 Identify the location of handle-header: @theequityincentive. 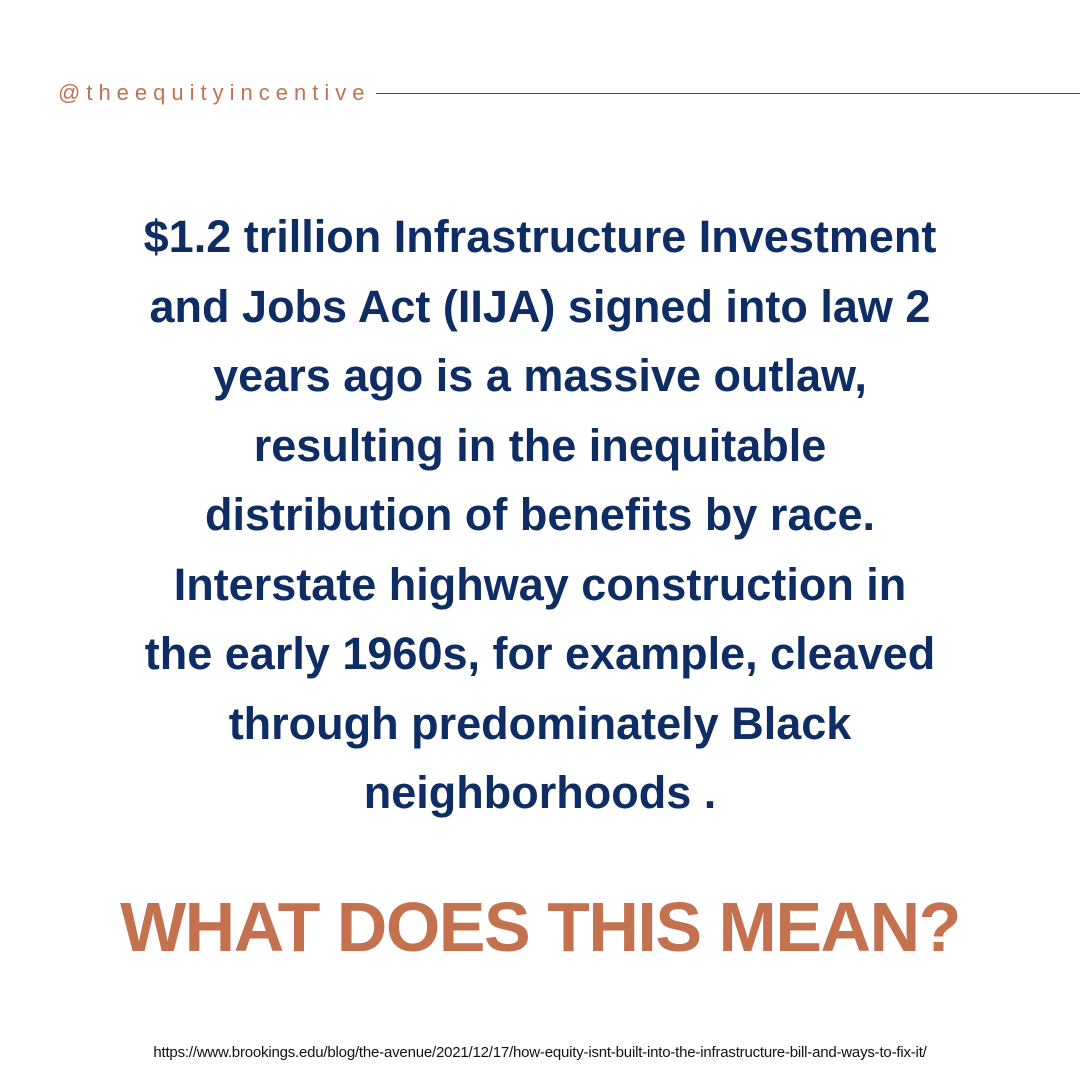
(569, 93).